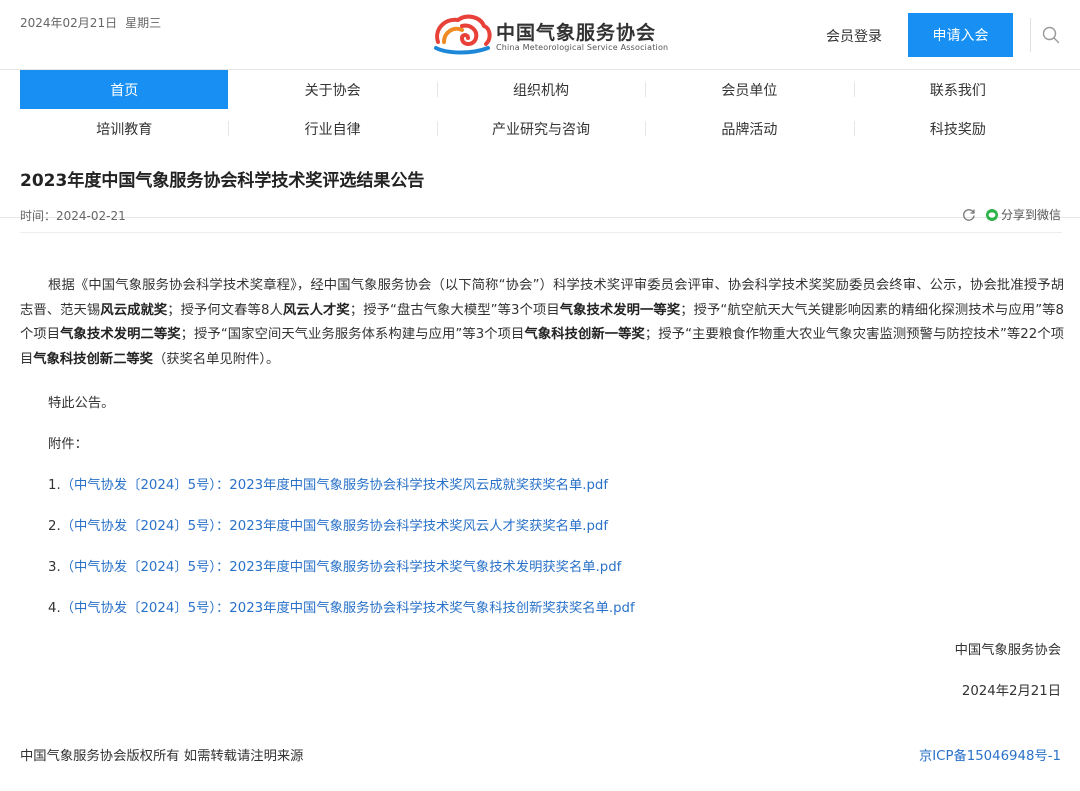  I want to click on wechat-icon, so click(991, 214).